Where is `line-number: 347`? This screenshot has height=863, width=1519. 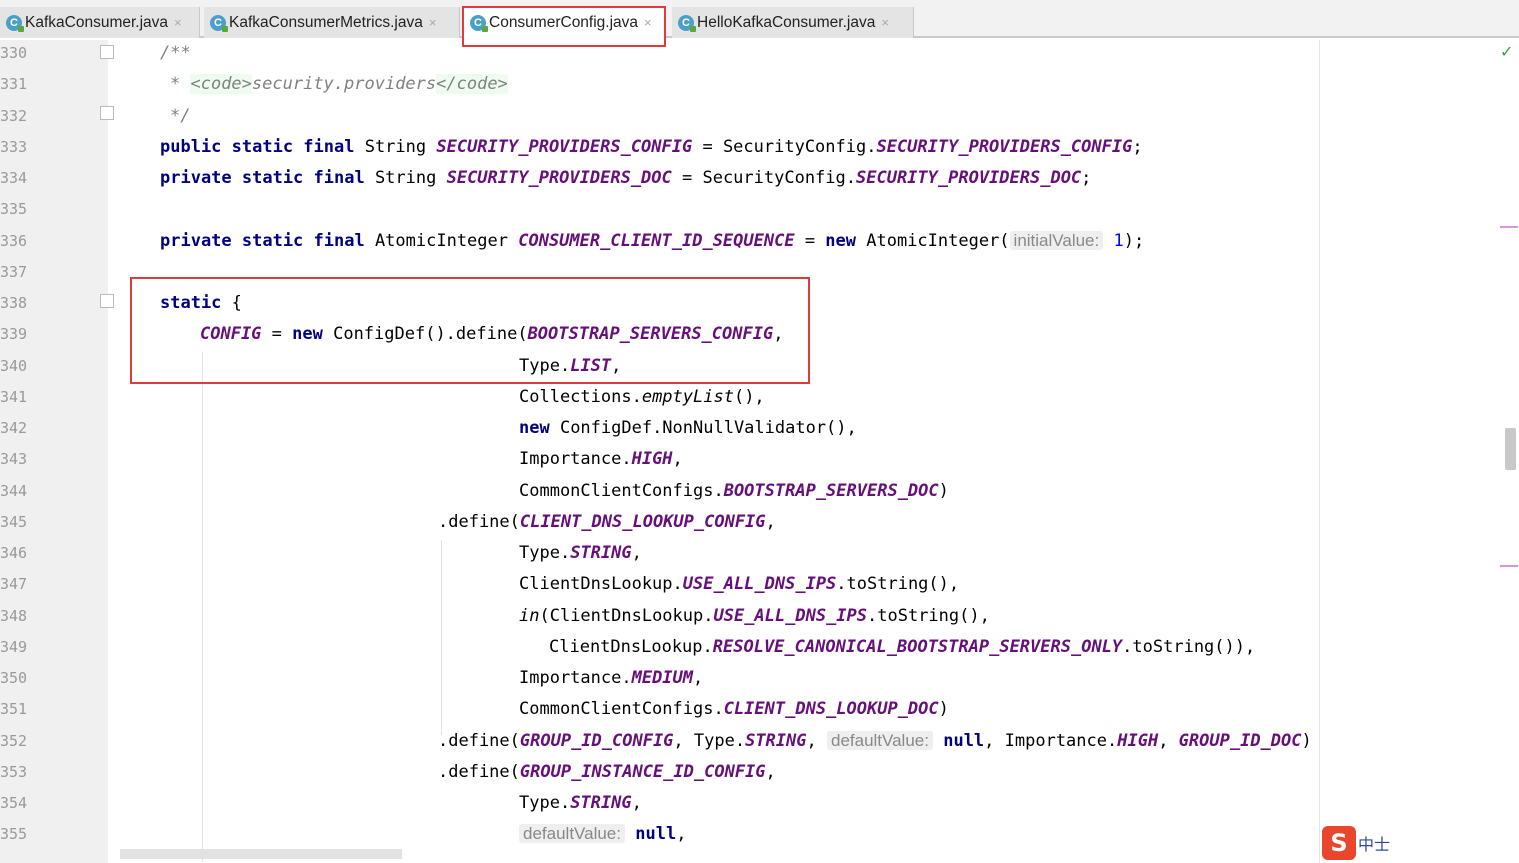 line-number: 347 is located at coordinates (14, 584).